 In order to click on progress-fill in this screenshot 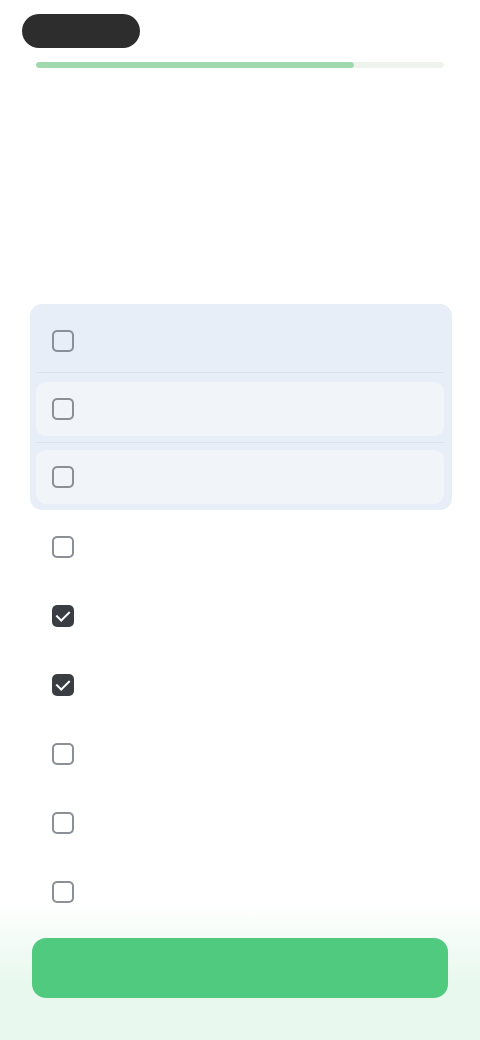, I will do `click(195, 65)`.